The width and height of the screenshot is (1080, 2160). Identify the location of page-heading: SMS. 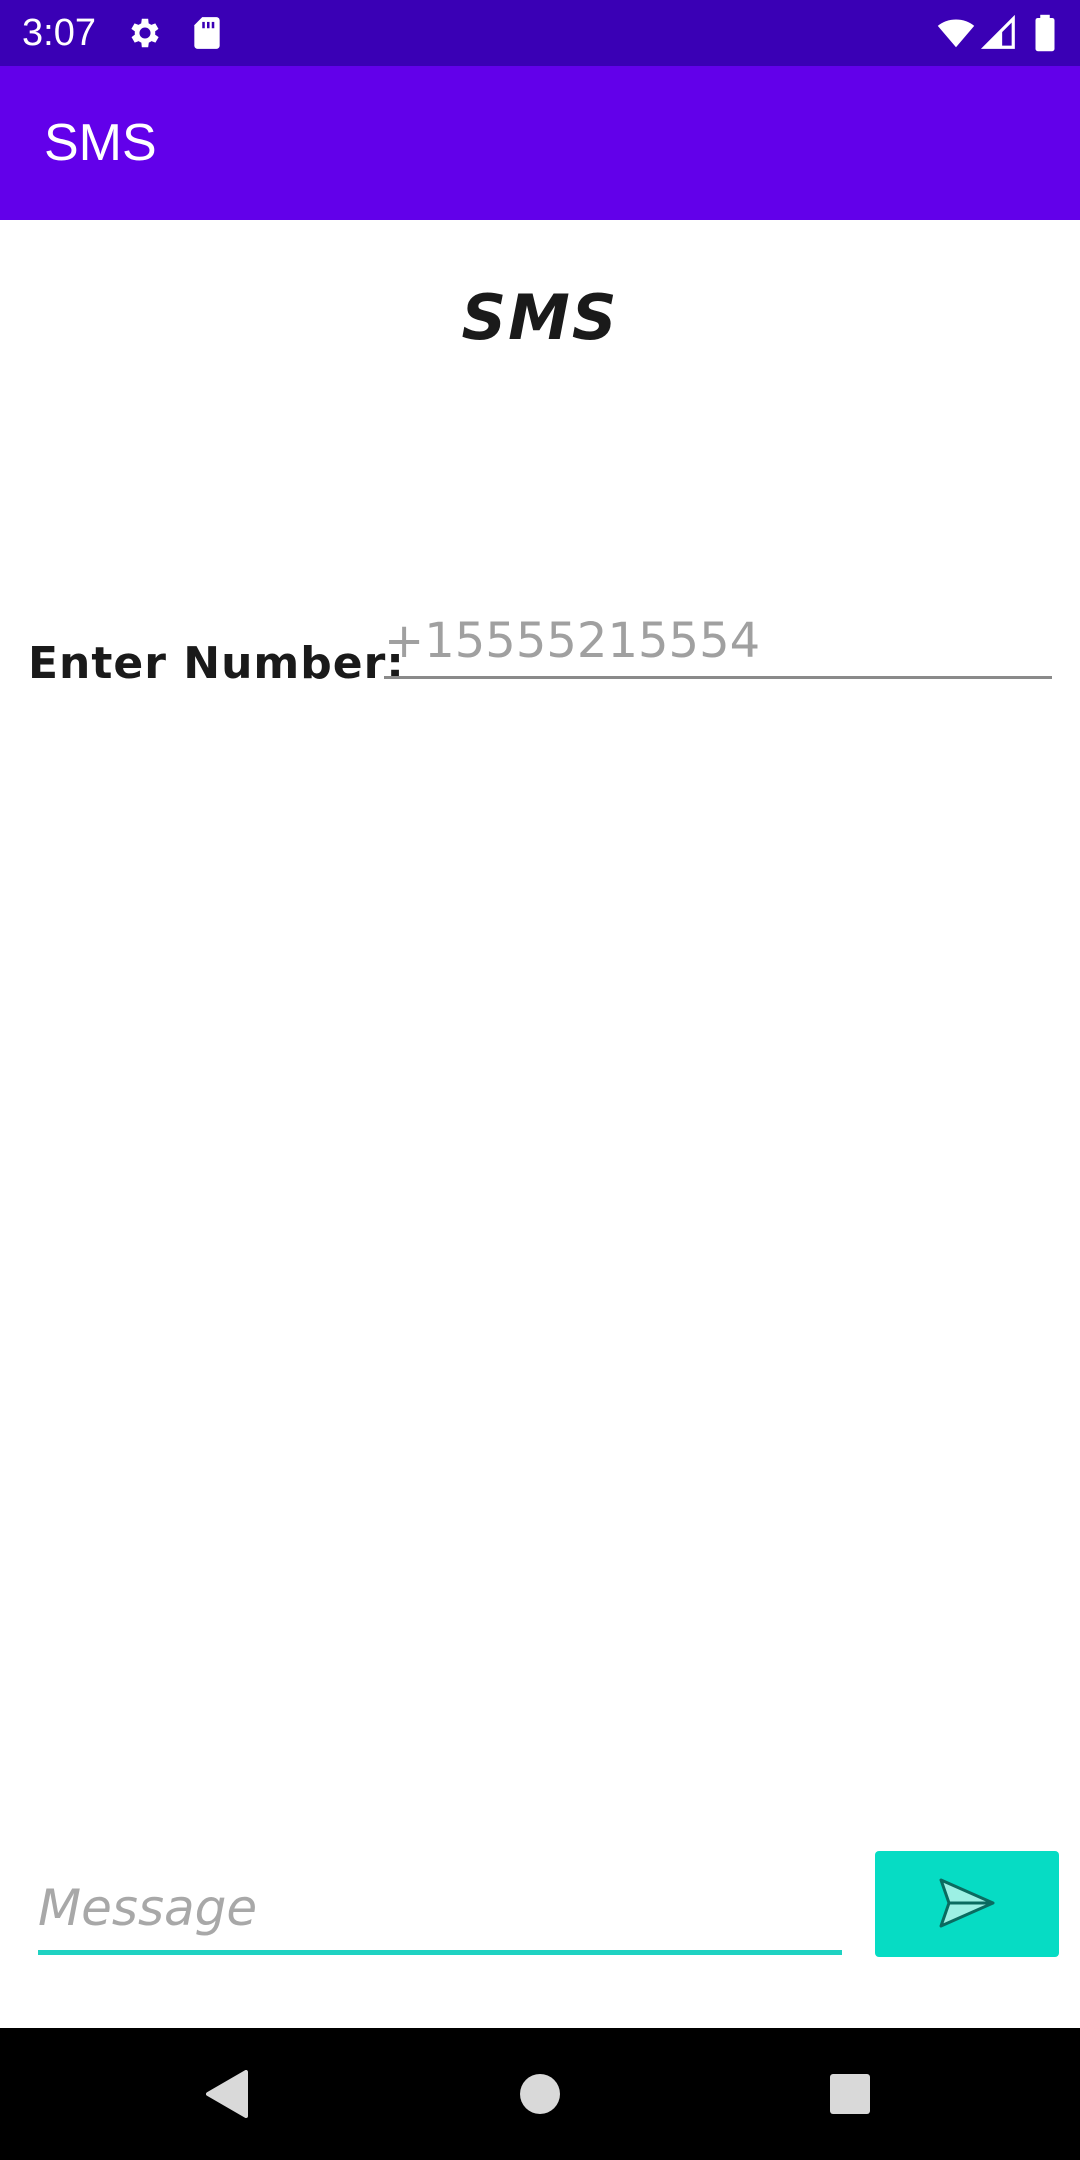
(540, 317).